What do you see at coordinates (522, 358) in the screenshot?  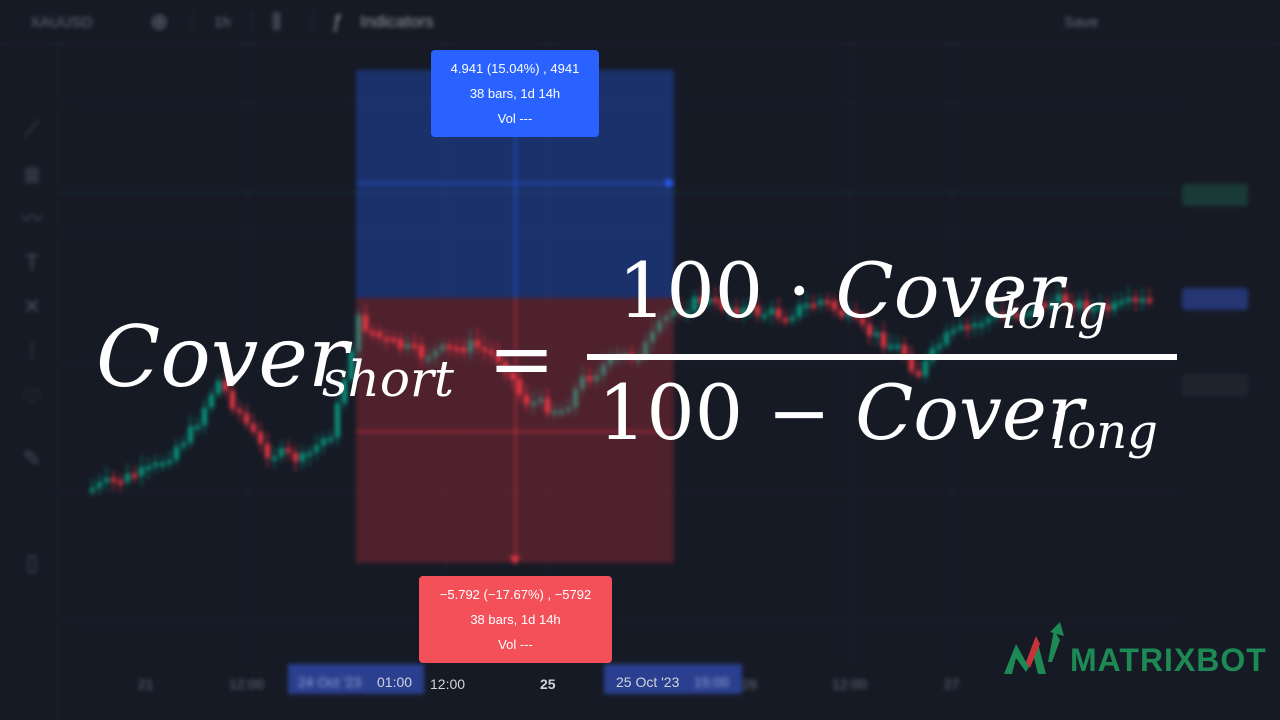 I see `formula-equals: =` at bounding box center [522, 358].